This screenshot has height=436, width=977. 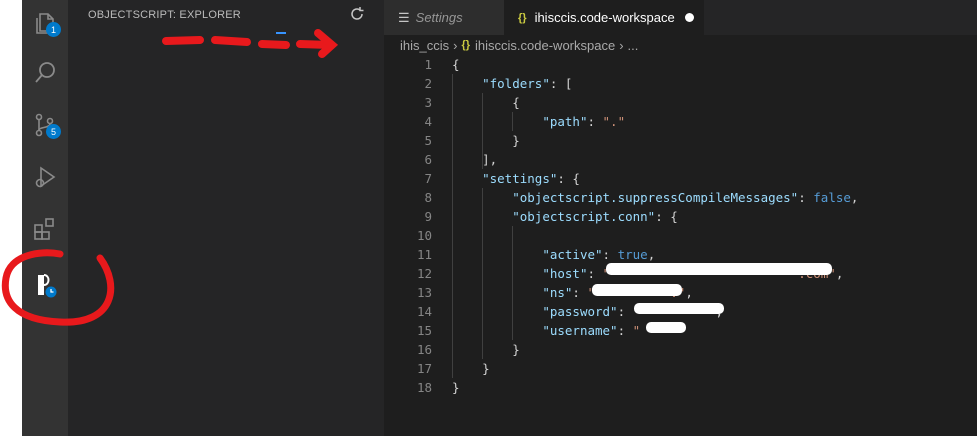 What do you see at coordinates (655, 159) in the screenshot?
I see `code-line: ],` at bounding box center [655, 159].